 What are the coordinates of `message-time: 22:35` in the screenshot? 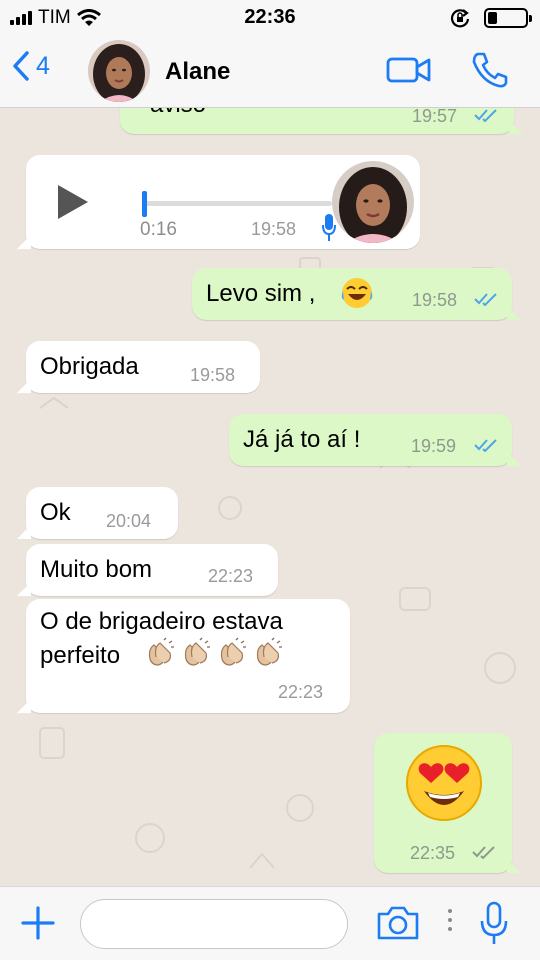 It's located at (433, 853).